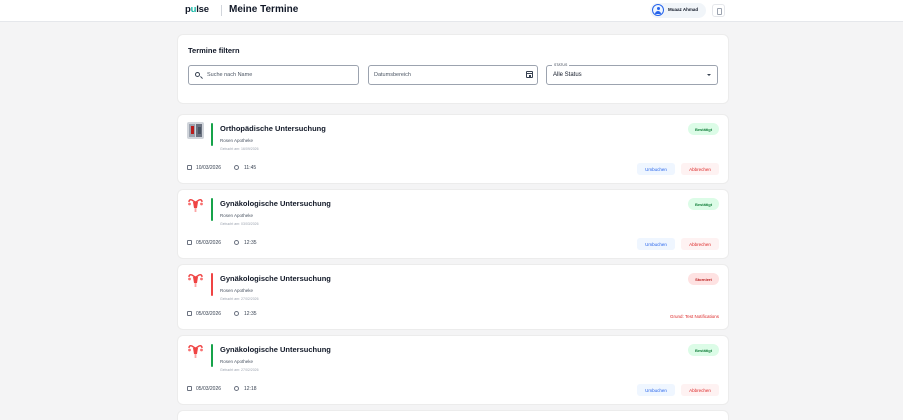 The height and width of the screenshot is (420, 903). Describe the element at coordinates (239, 224) in the screenshot. I see `booked-date: Gebucht am: 03/03/2026` at that location.